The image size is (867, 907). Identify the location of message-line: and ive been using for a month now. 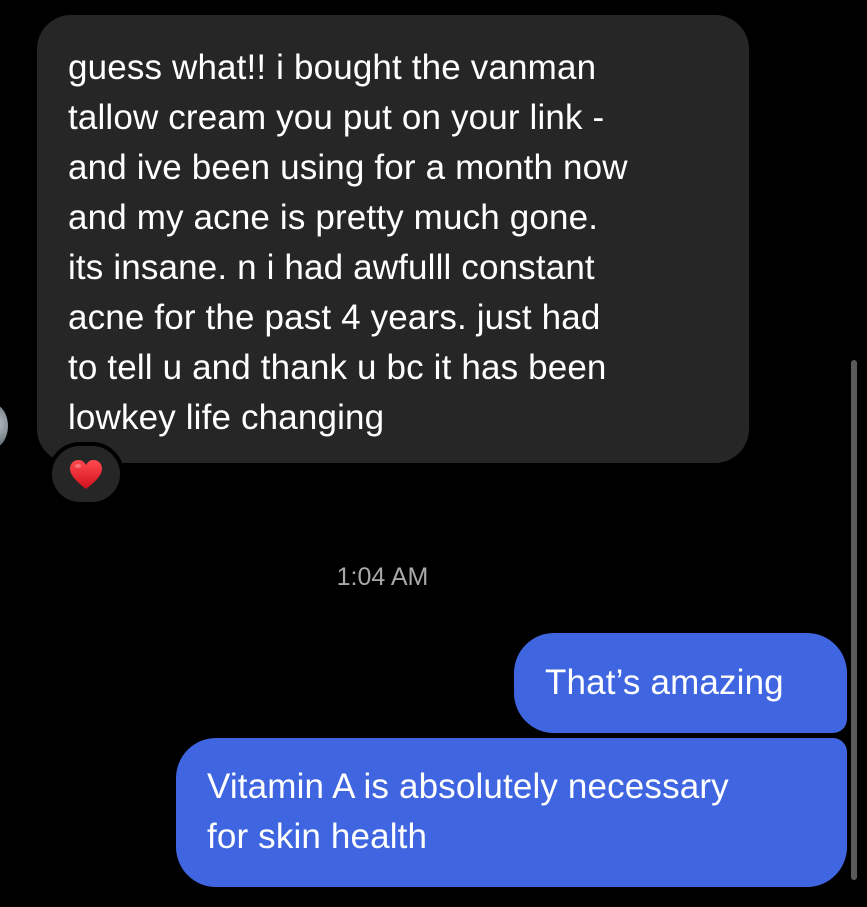
(348, 167).